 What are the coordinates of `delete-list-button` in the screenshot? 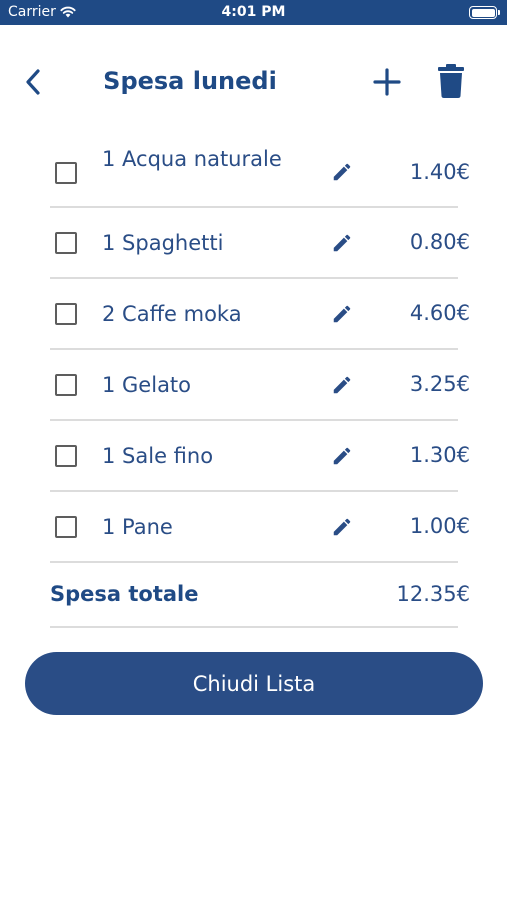 It's located at (451, 81).